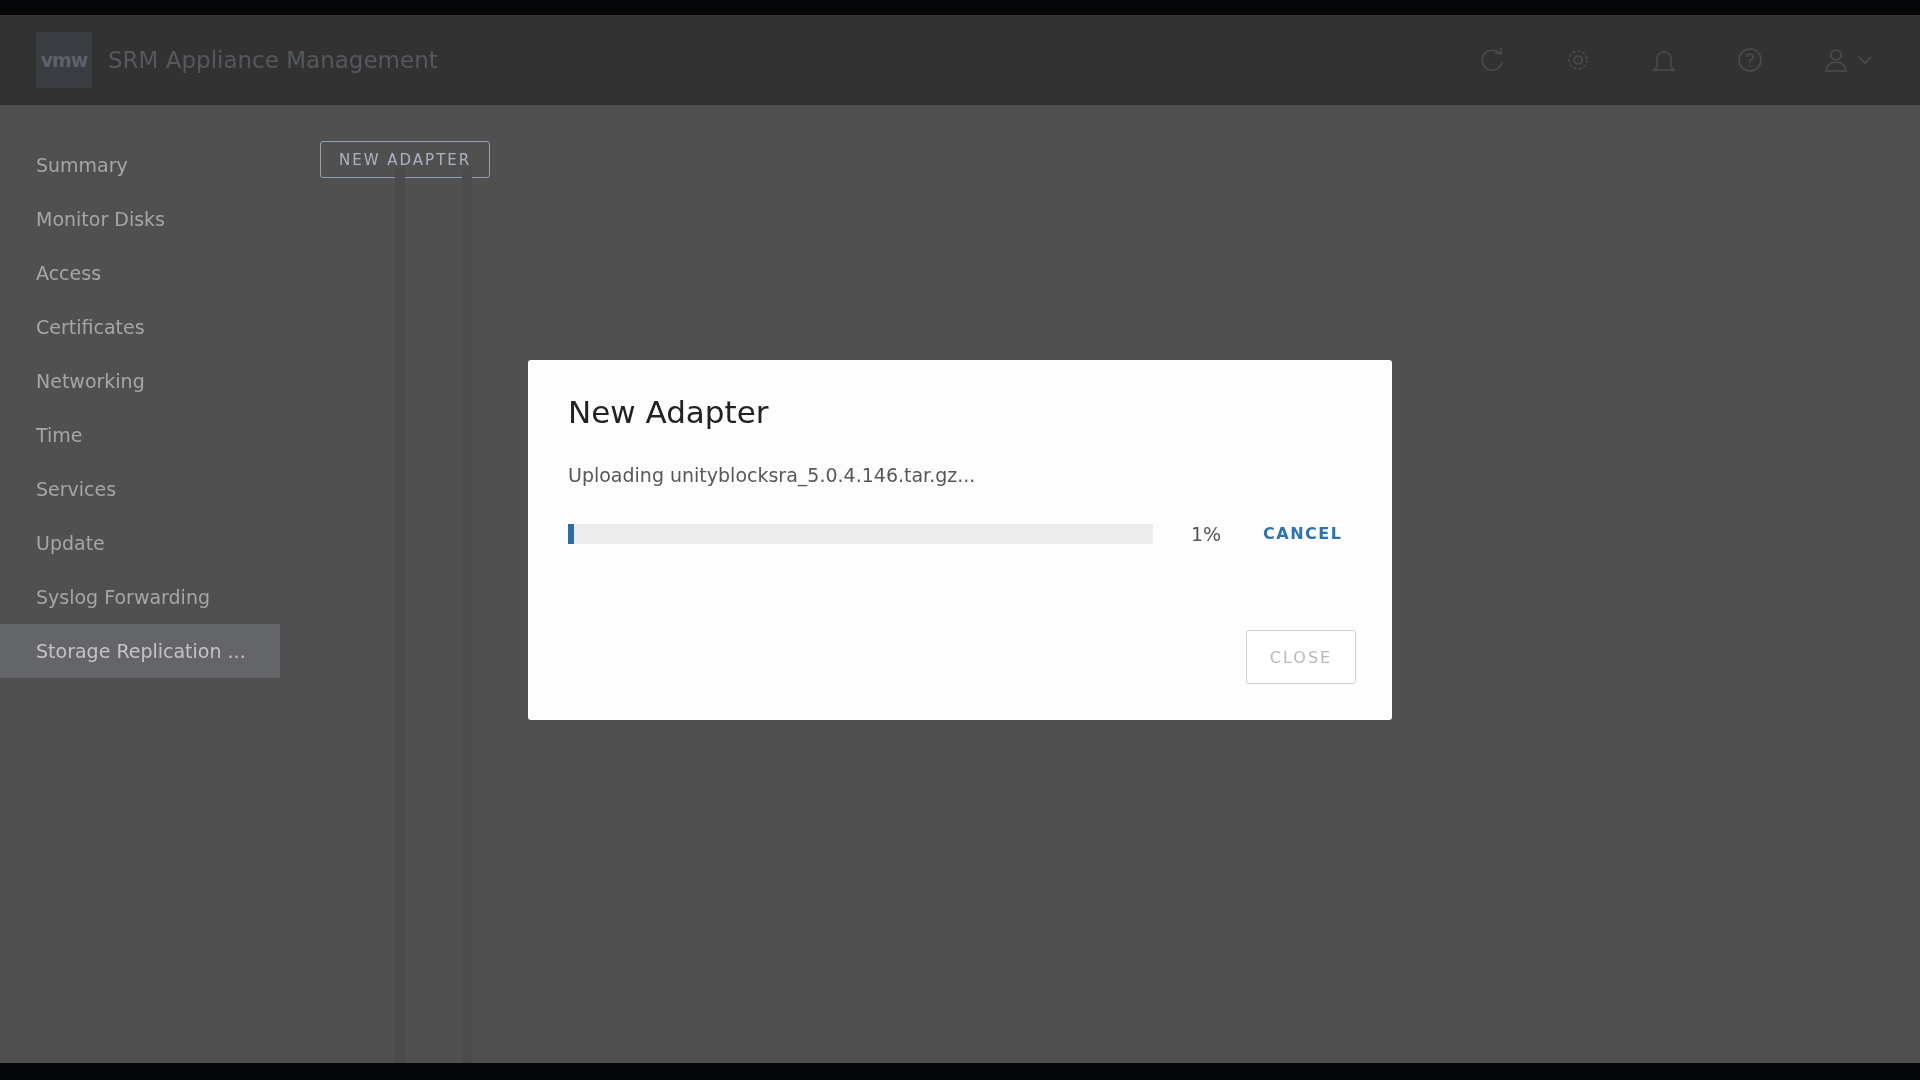 The image size is (1920, 1080). Describe the element at coordinates (140, 435) in the screenshot. I see `sidebar-item: Time` at that location.